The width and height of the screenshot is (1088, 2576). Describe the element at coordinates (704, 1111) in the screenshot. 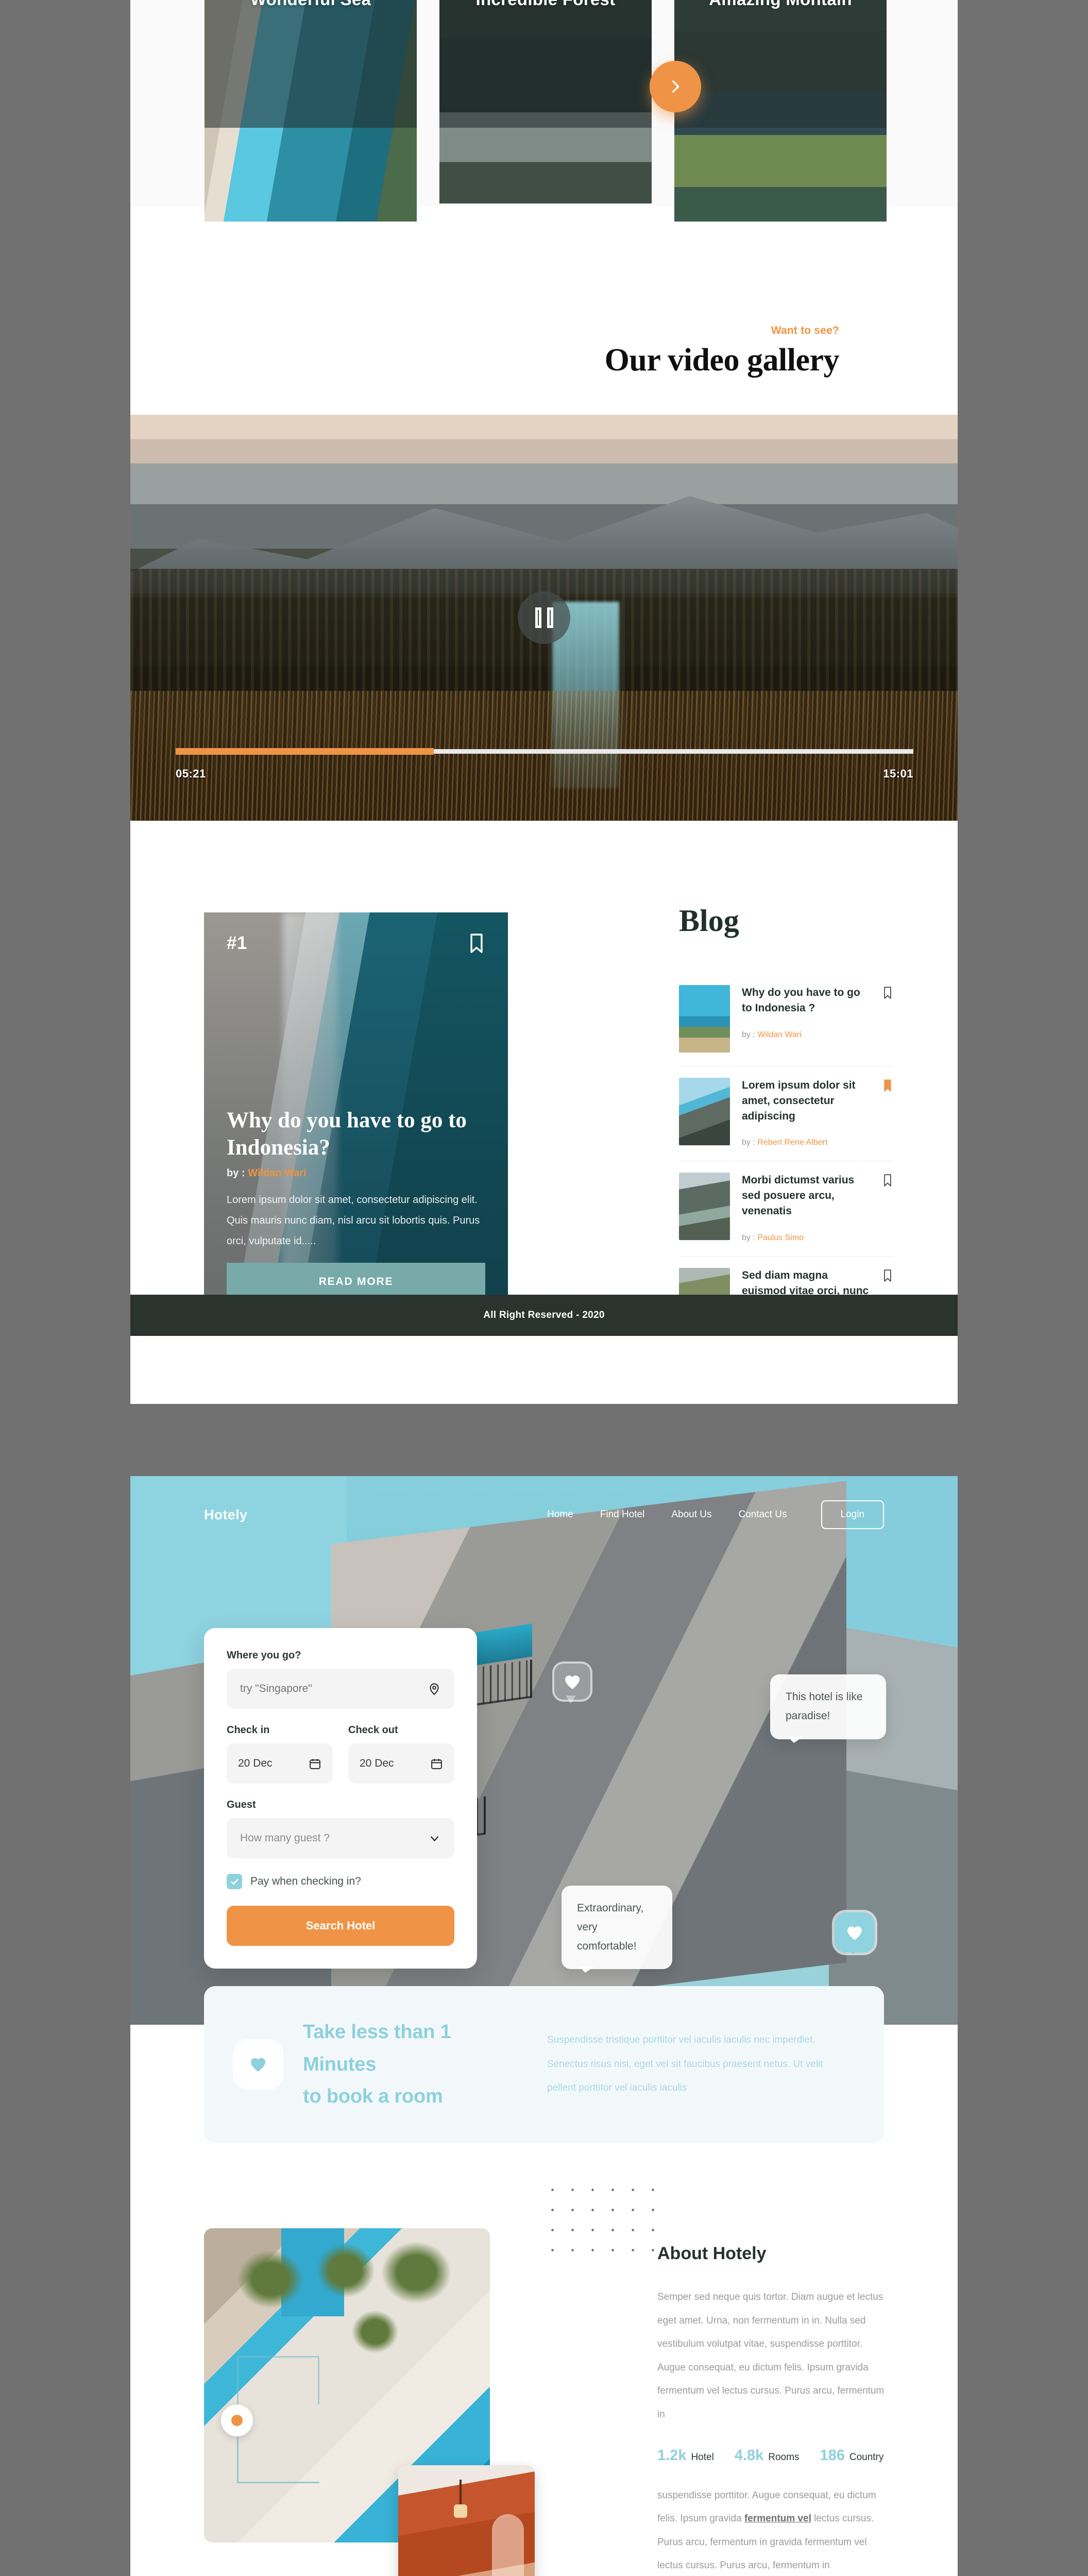

I see `blog-thumbnail` at that location.